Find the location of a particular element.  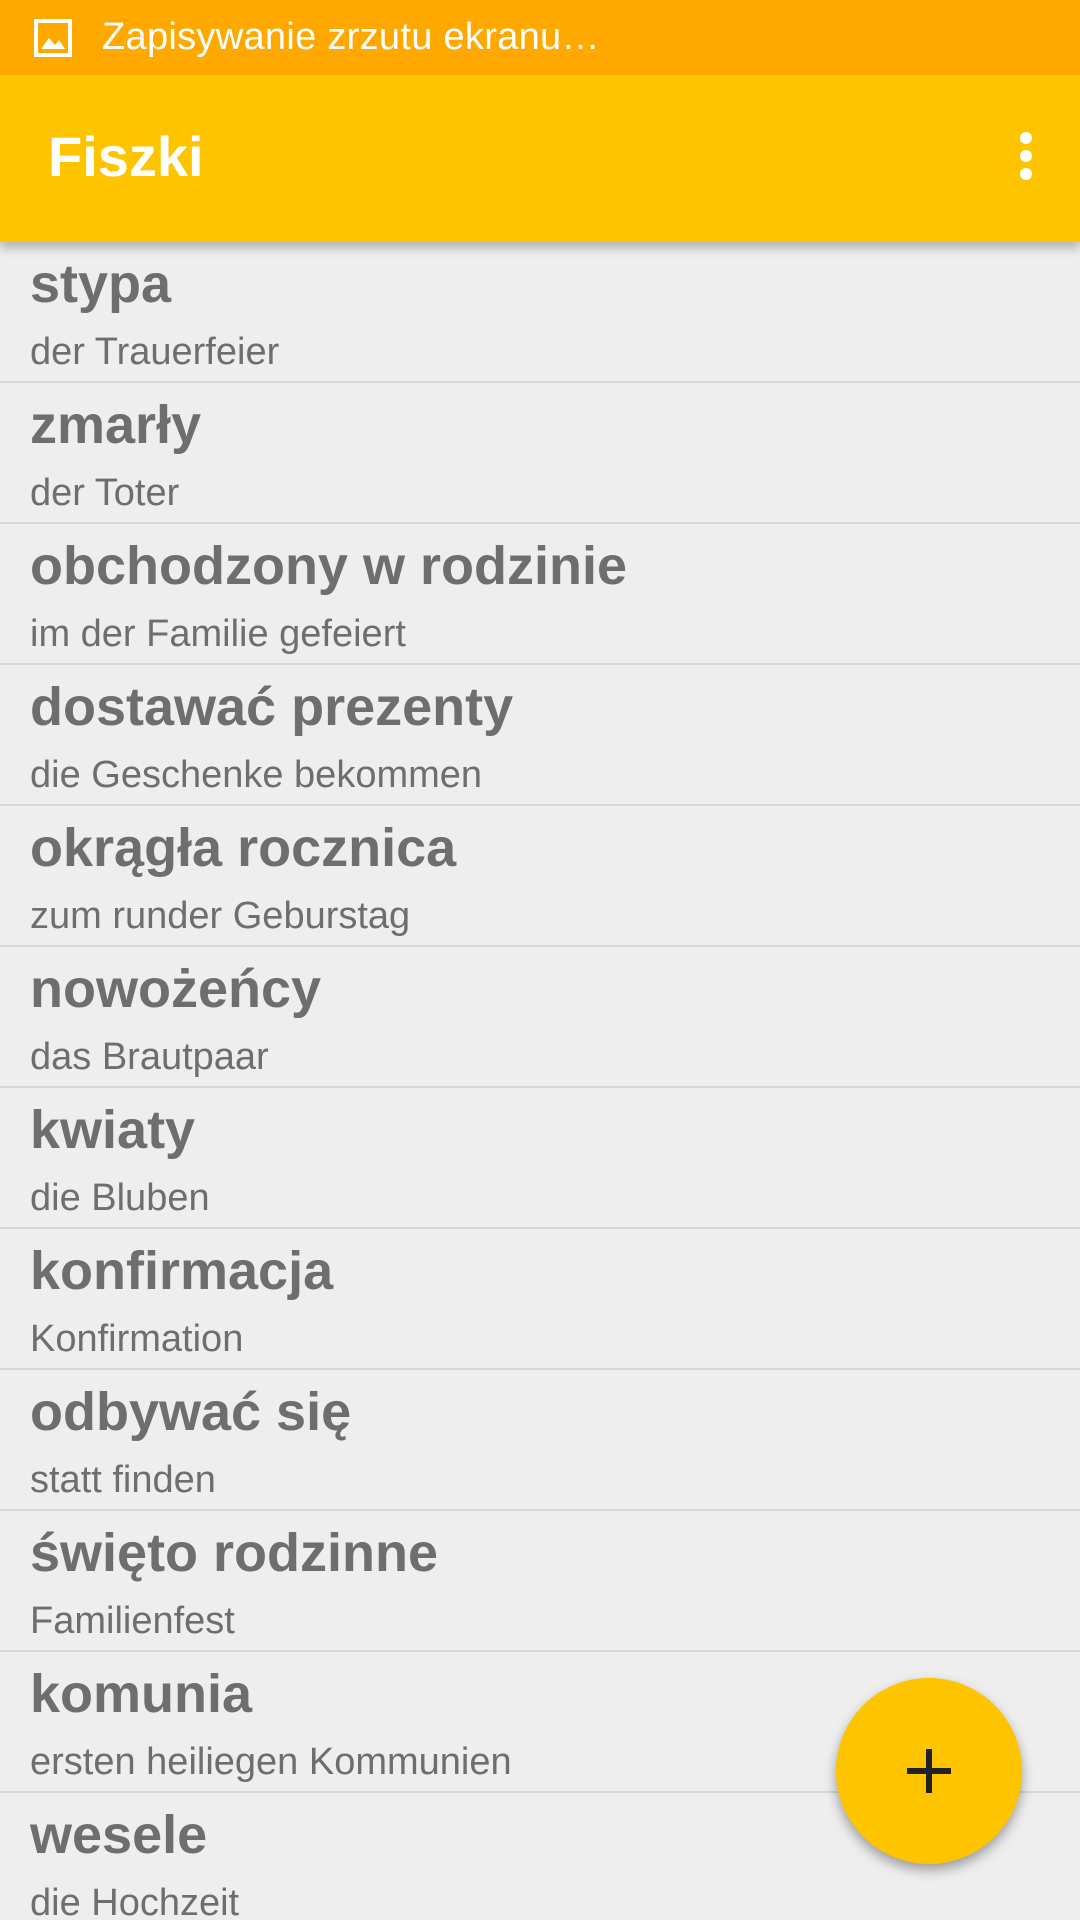

flashcard-word: odbywać się is located at coordinates (191, 1412).